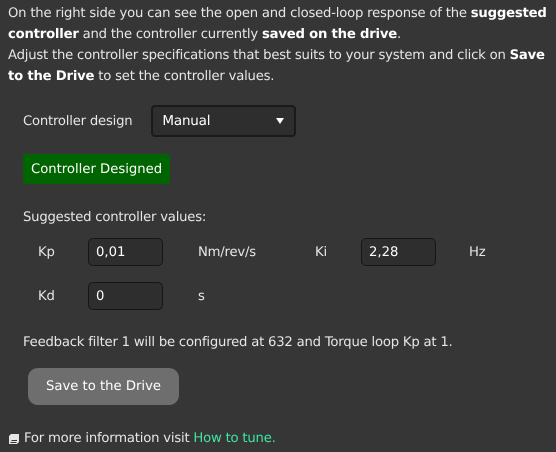 This screenshot has width=556, height=452. What do you see at coordinates (115, 217) in the screenshot?
I see `section-label: Suggested controller values:` at bounding box center [115, 217].